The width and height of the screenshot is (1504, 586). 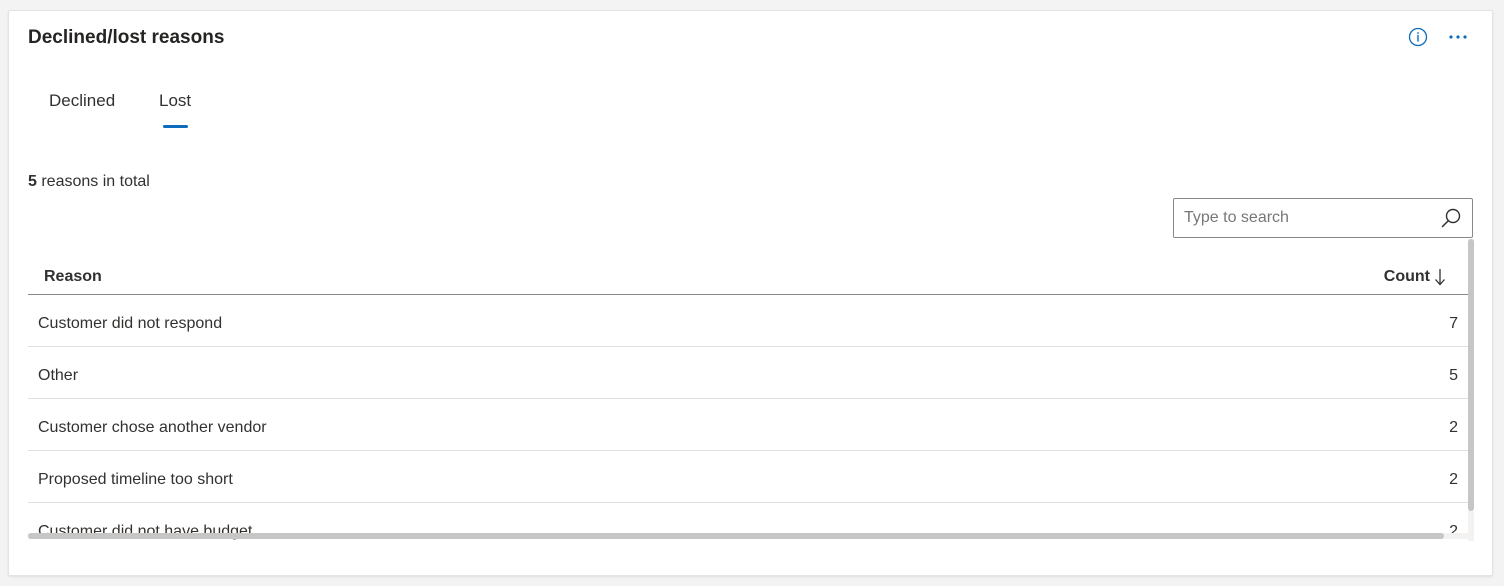 What do you see at coordinates (748, 373) in the screenshot?
I see `table-row: Other 5` at bounding box center [748, 373].